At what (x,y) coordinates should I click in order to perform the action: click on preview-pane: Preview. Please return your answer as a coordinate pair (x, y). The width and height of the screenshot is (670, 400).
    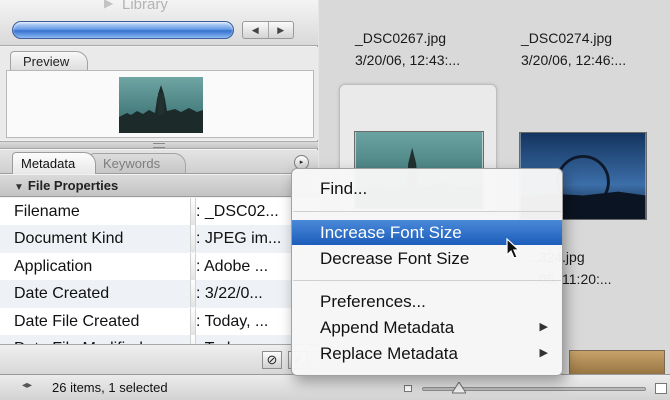
    Looking at the image, I should click on (159, 93).